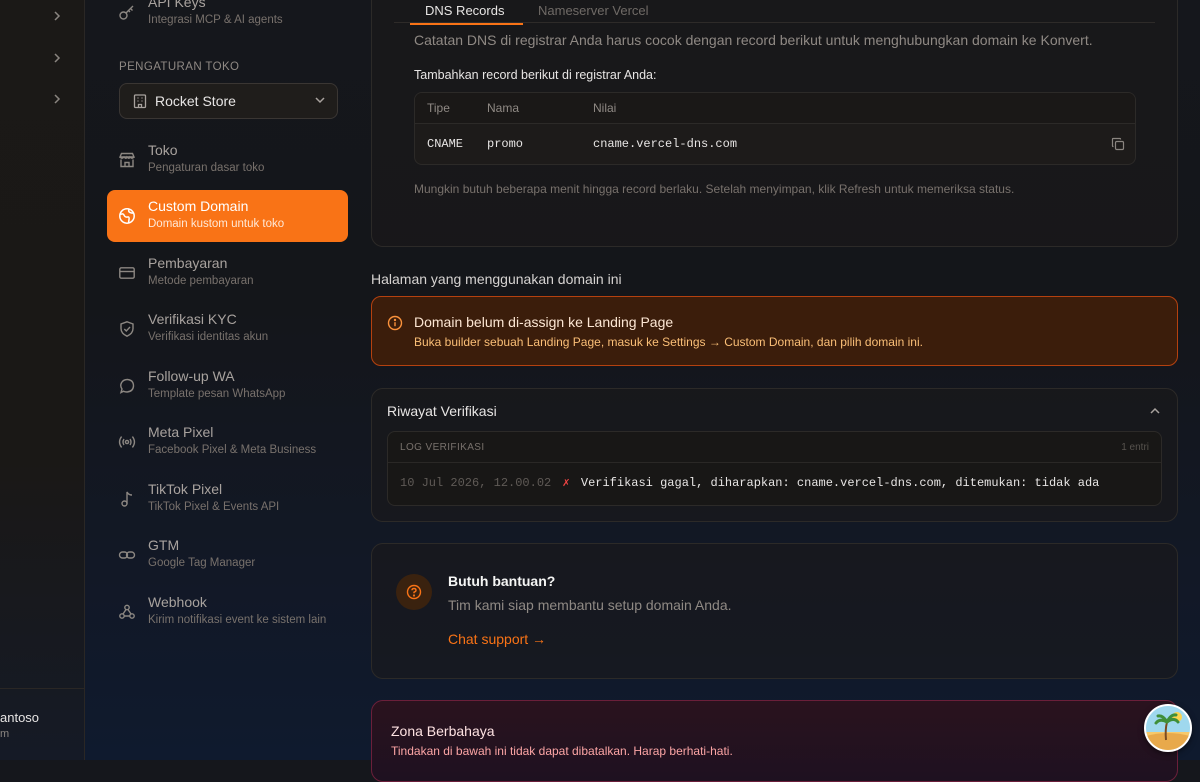 The width and height of the screenshot is (1200, 782). What do you see at coordinates (227, 160) in the screenshot?
I see `sidebar-item-toko: Toko Pengaturan dasar toko` at bounding box center [227, 160].